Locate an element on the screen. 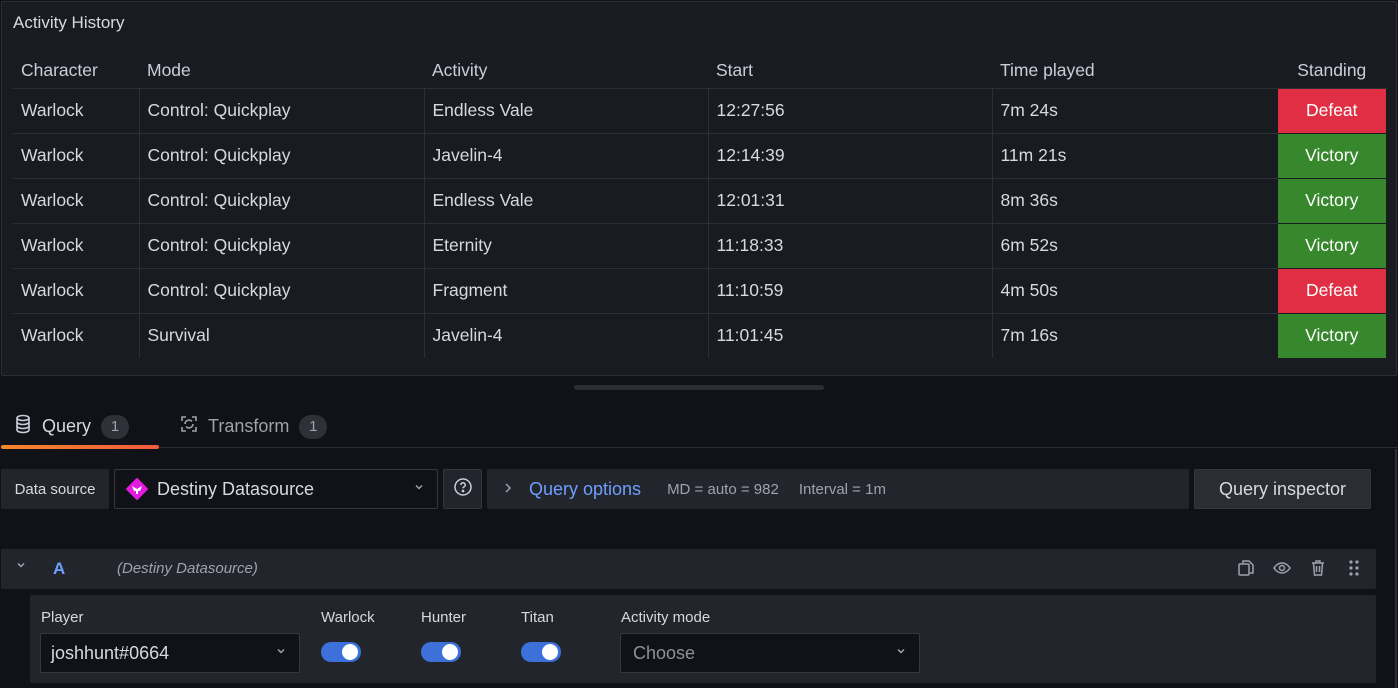 The width and height of the screenshot is (1398, 688). cell-time-played: 6m 52s is located at coordinates (1134, 246).